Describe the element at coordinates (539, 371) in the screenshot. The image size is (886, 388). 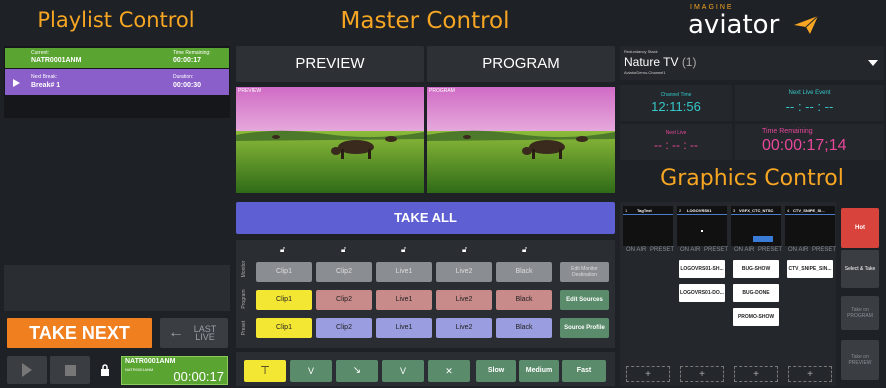
I see `speed-medium-button: Medium` at that location.